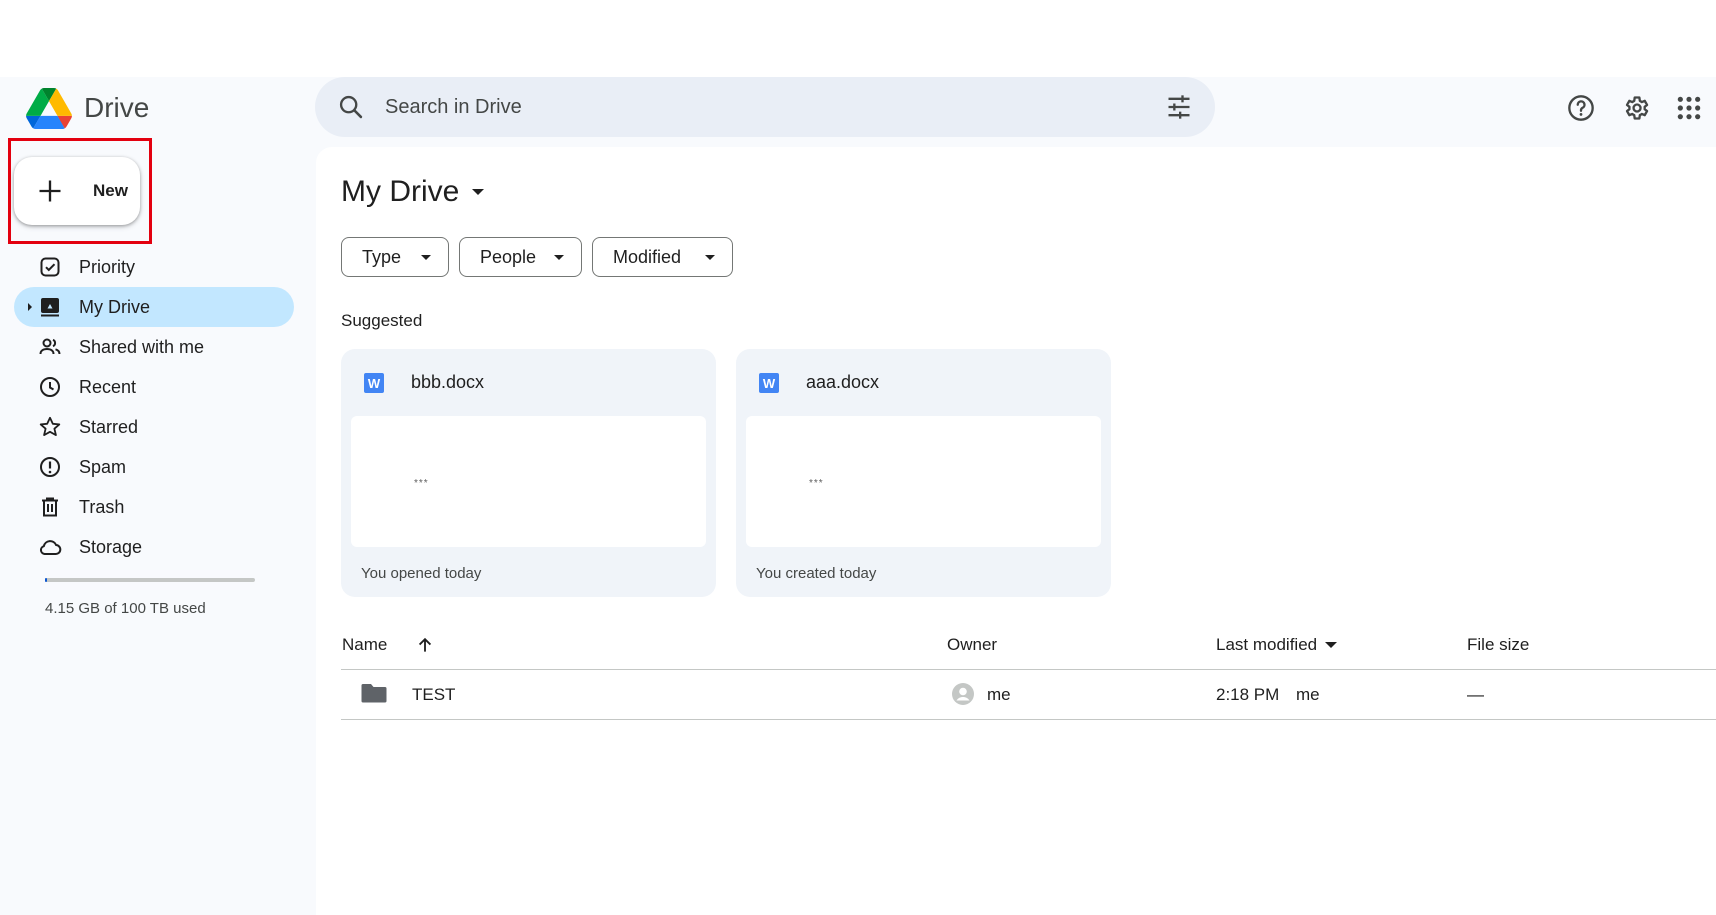 This screenshot has width=1716, height=915. I want to click on file-owner: me, so click(999, 694).